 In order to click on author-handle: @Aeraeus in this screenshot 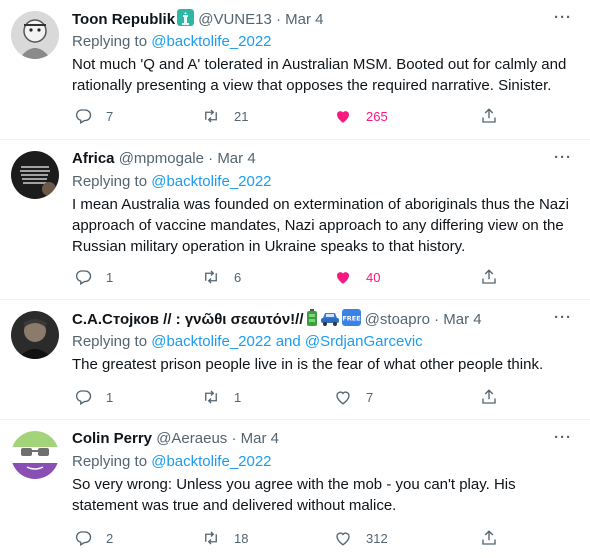, I will do `click(191, 438)`.